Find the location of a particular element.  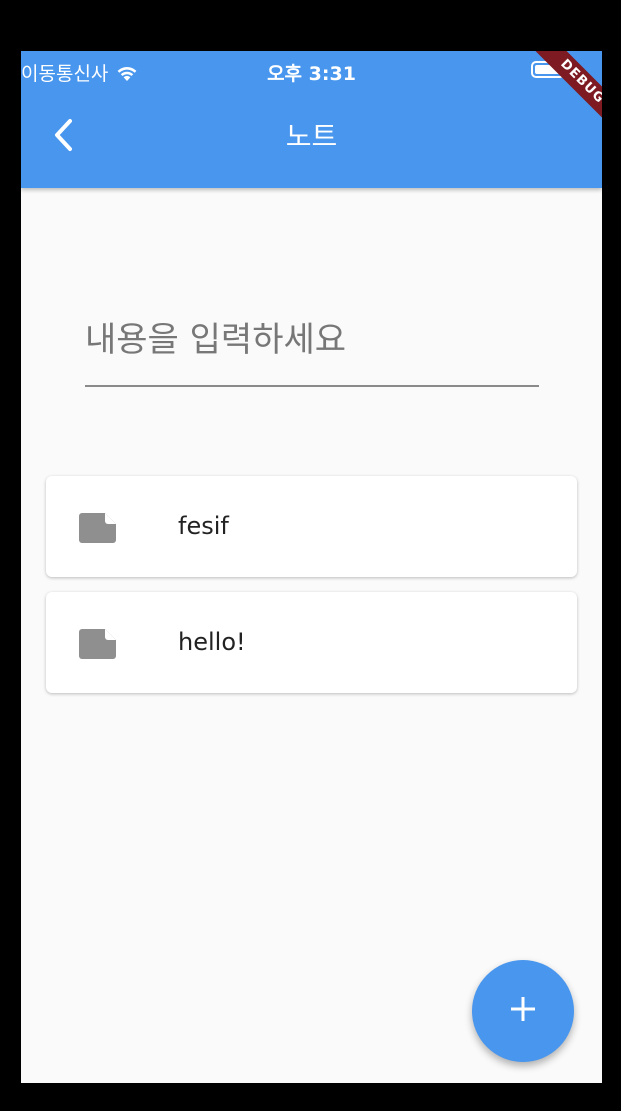

list-item: fesif is located at coordinates (311, 526).